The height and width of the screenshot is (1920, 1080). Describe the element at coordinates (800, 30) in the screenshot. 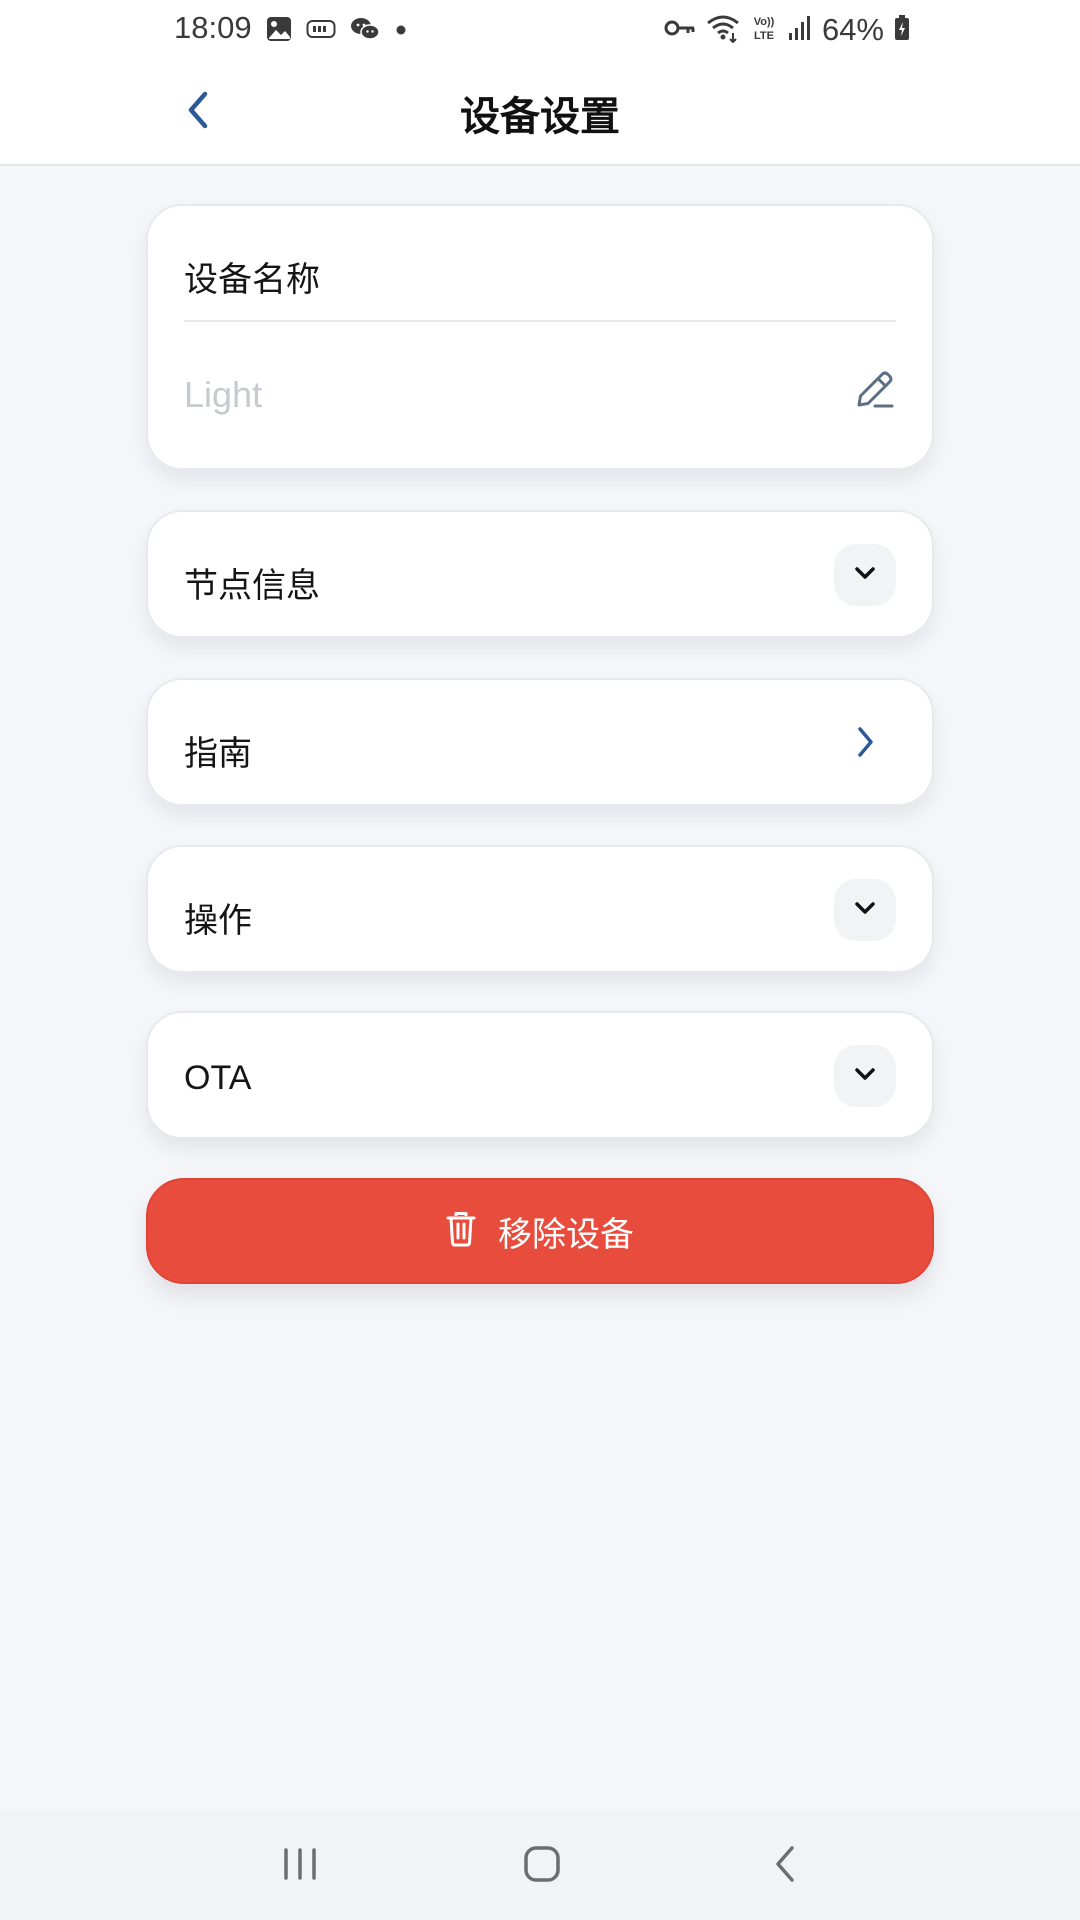

I see `signal-icon` at that location.